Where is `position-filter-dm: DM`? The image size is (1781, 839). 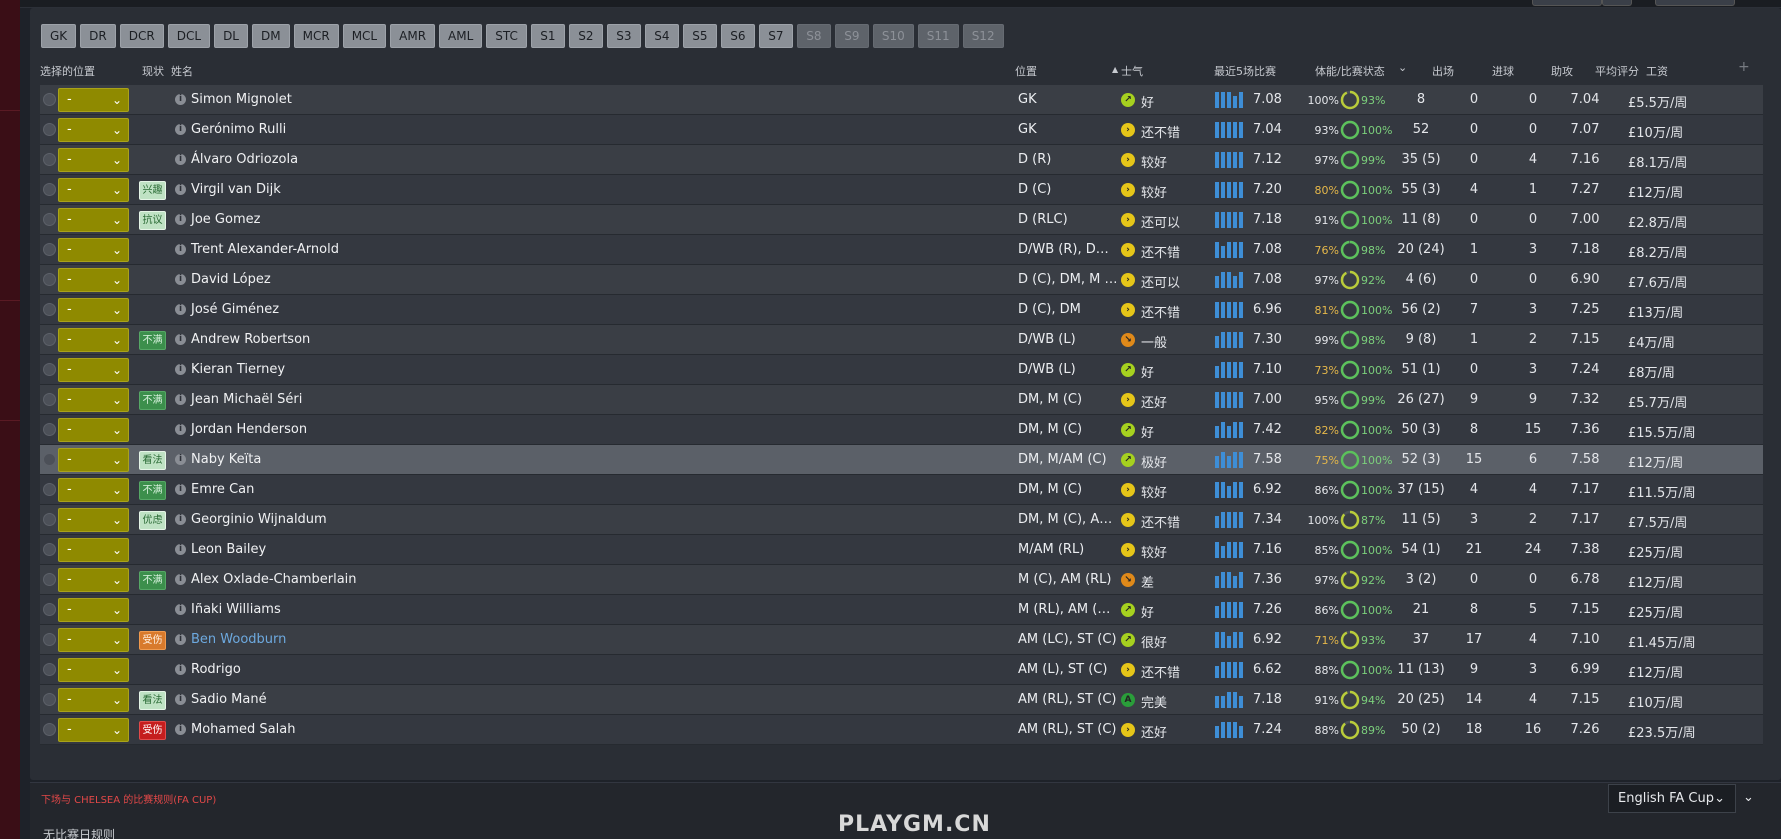 position-filter-dm: DM is located at coordinates (271, 36).